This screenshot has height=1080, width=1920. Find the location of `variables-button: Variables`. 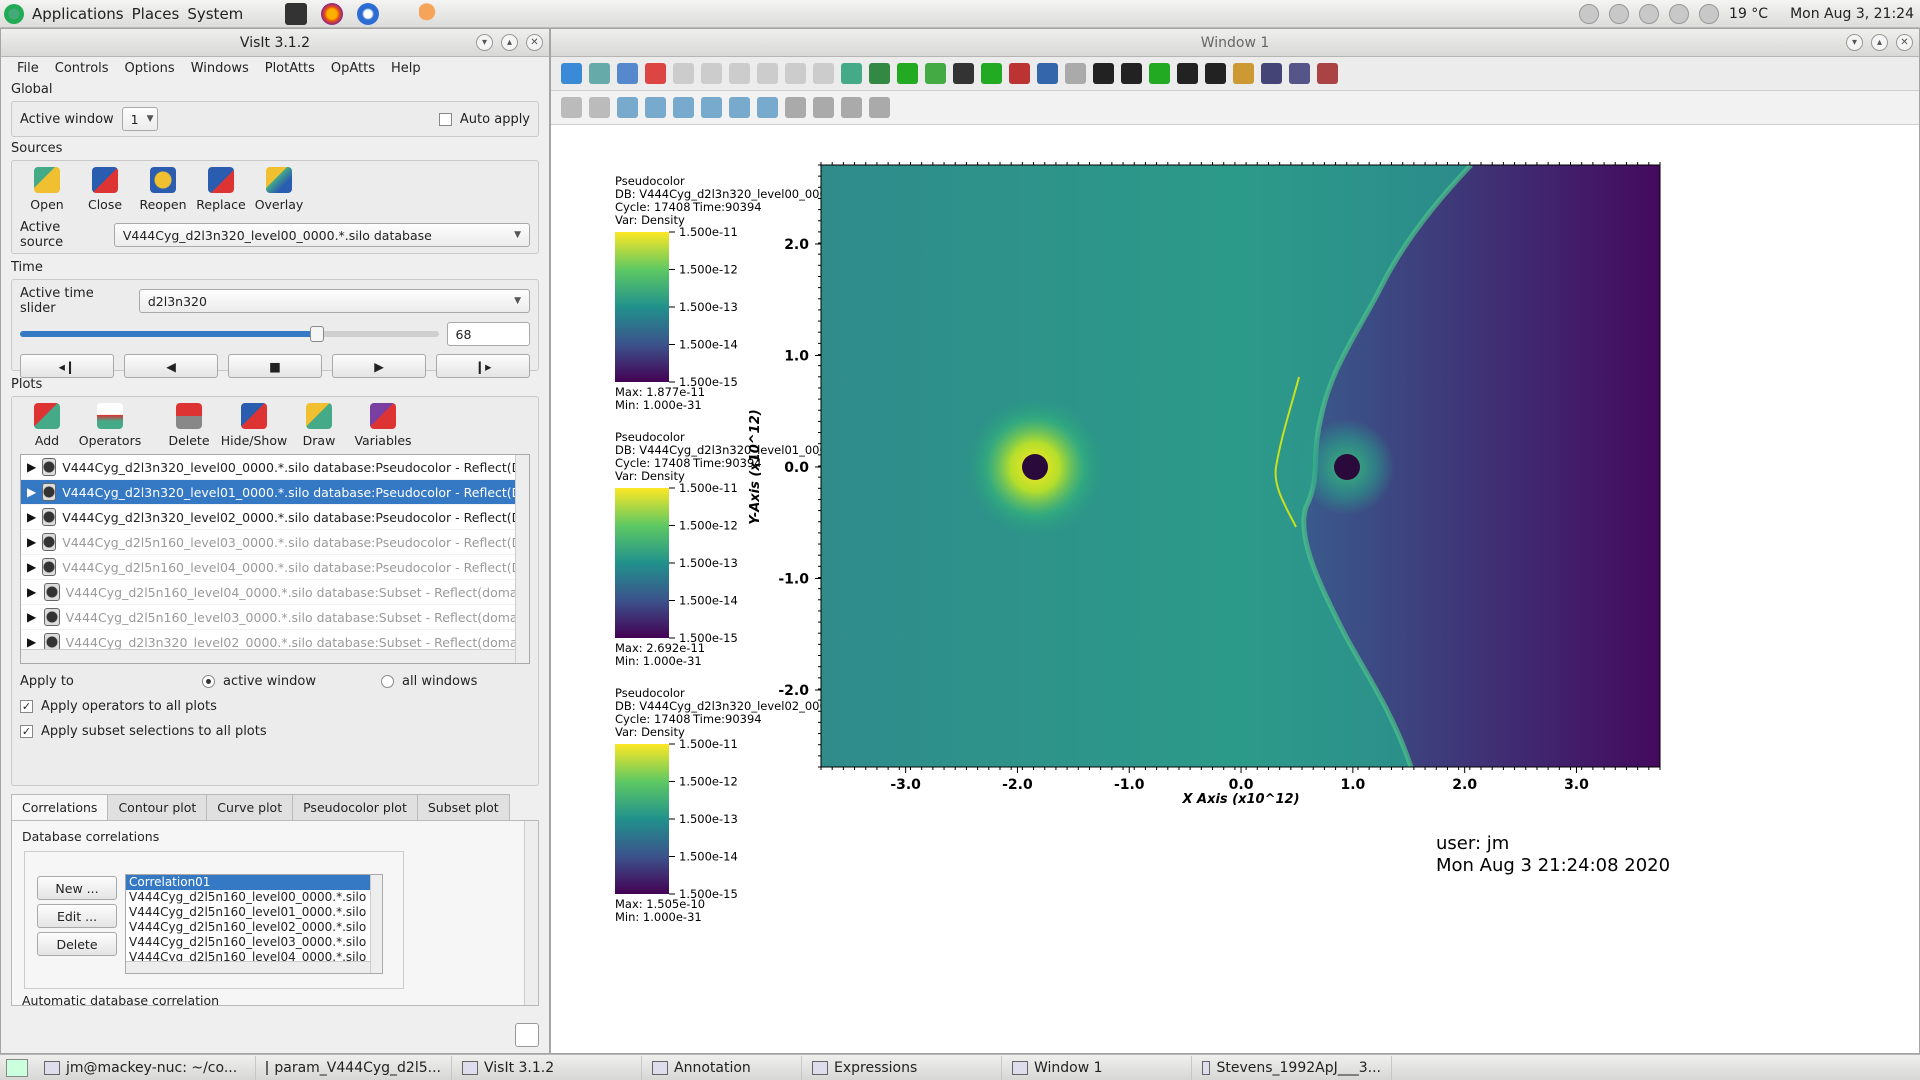

variables-button: Variables is located at coordinates (383, 425).